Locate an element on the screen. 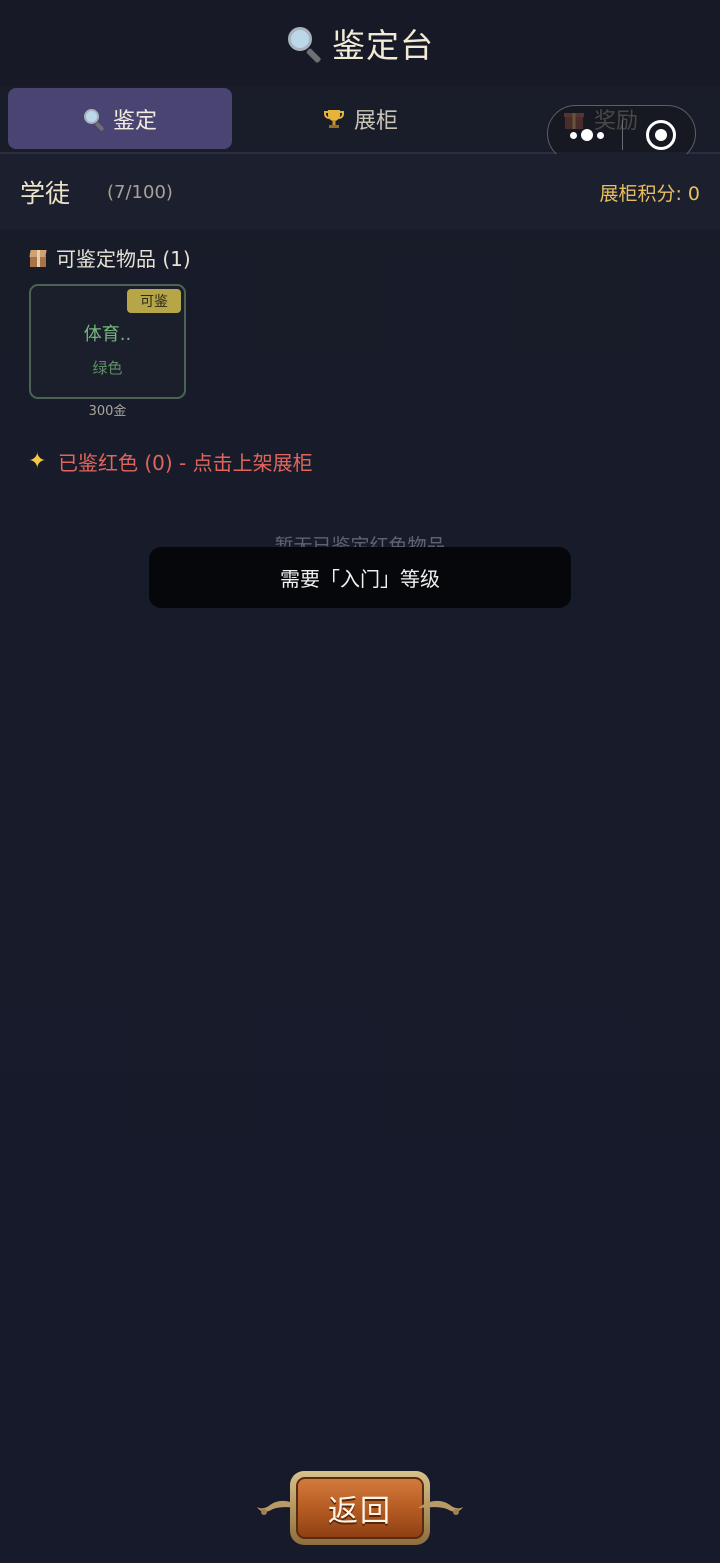  package-icon is located at coordinates (38, 258).